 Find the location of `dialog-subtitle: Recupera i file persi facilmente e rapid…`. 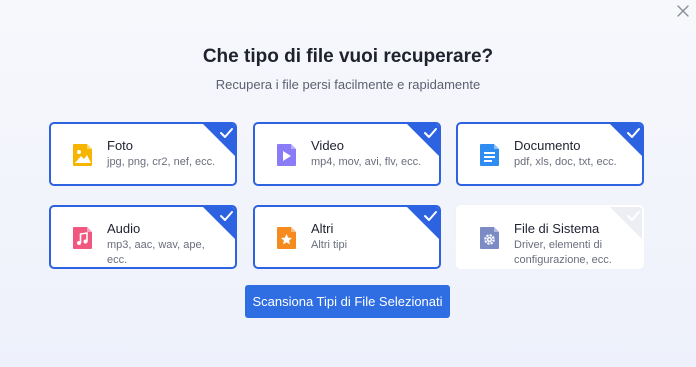

dialog-subtitle: Recupera i file persi facilmente e rapid… is located at coordinates (348, 84).